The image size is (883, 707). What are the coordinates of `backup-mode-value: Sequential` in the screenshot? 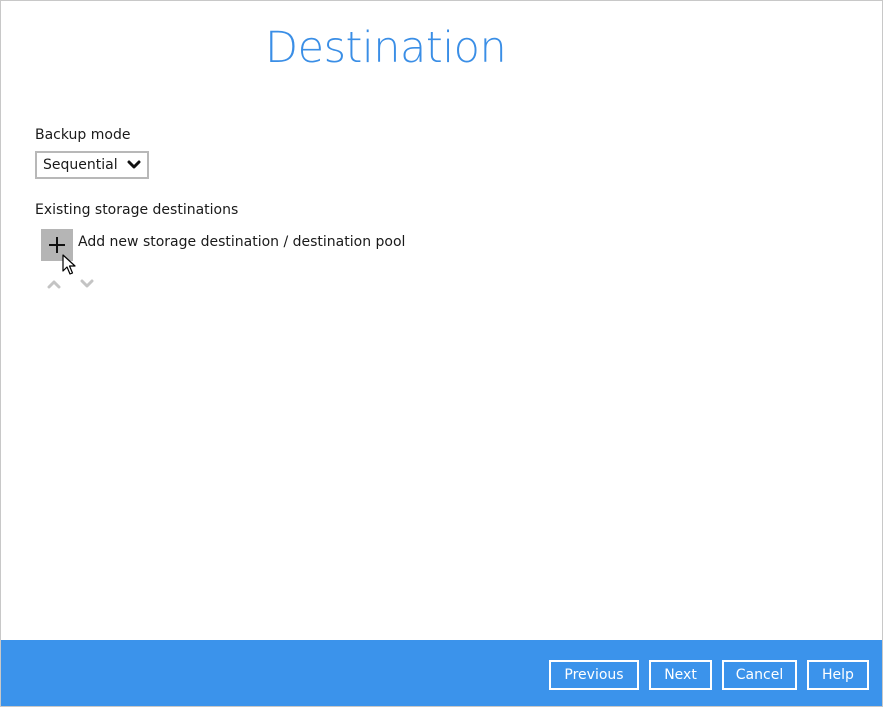 It's located at (80, 165).